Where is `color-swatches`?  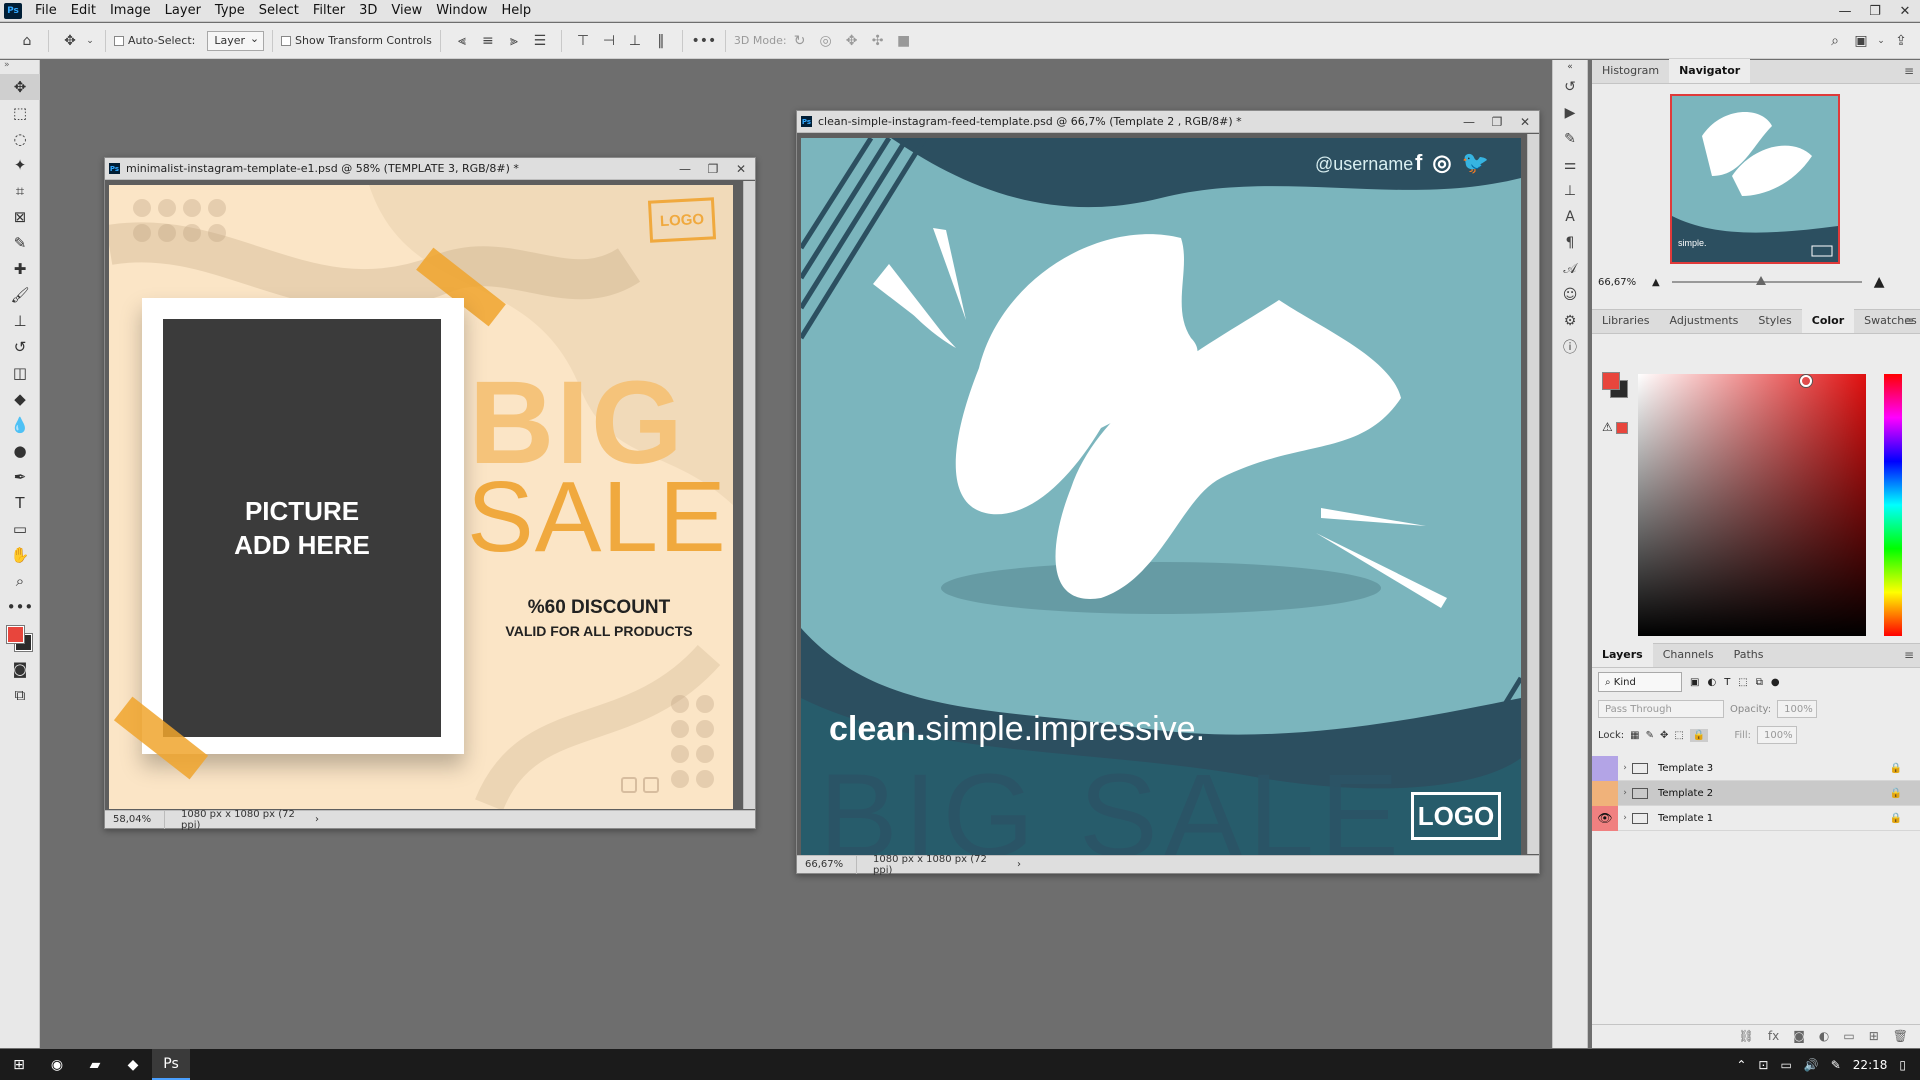
color-swatches is located at coordinates (19, 638).